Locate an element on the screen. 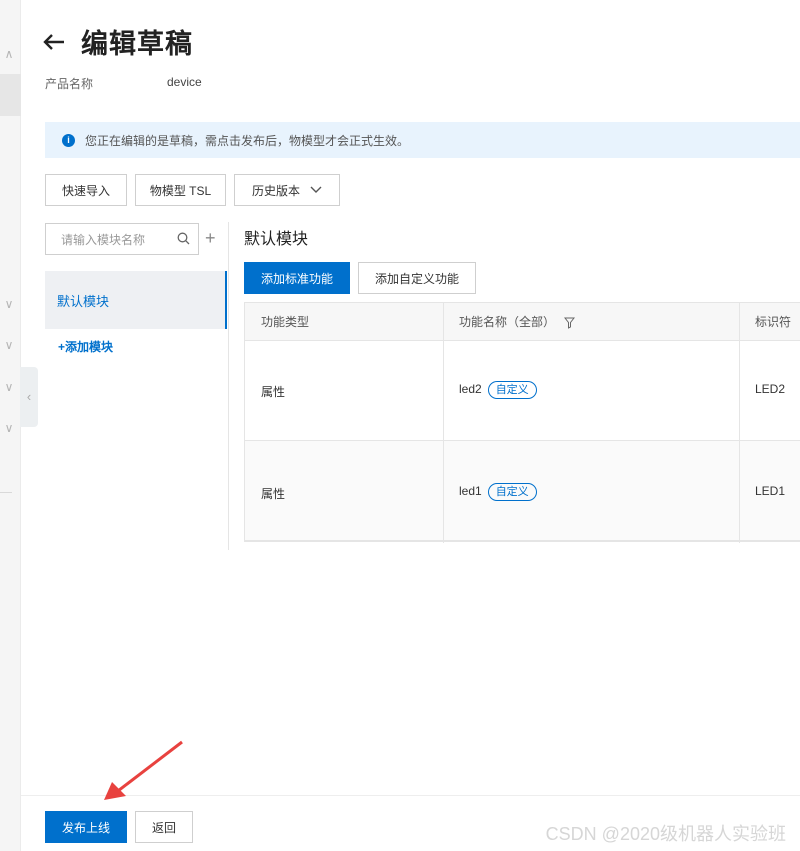 This screenshot has height=851, width=800. module-item-default: 默认模块 is located at coordinates (136, 300).